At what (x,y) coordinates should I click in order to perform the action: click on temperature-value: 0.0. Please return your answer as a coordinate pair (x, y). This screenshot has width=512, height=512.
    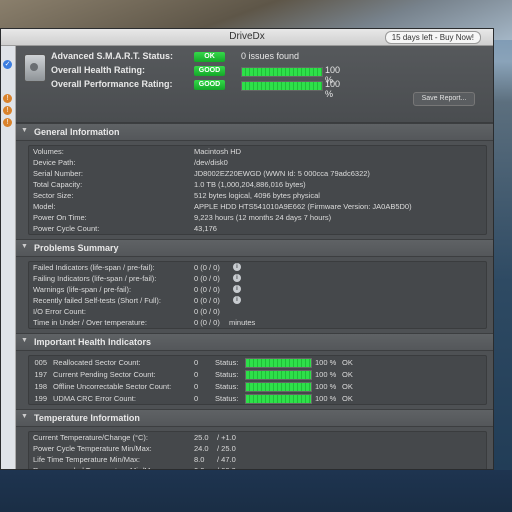
    Looking at the image, I should click on (199, 467).